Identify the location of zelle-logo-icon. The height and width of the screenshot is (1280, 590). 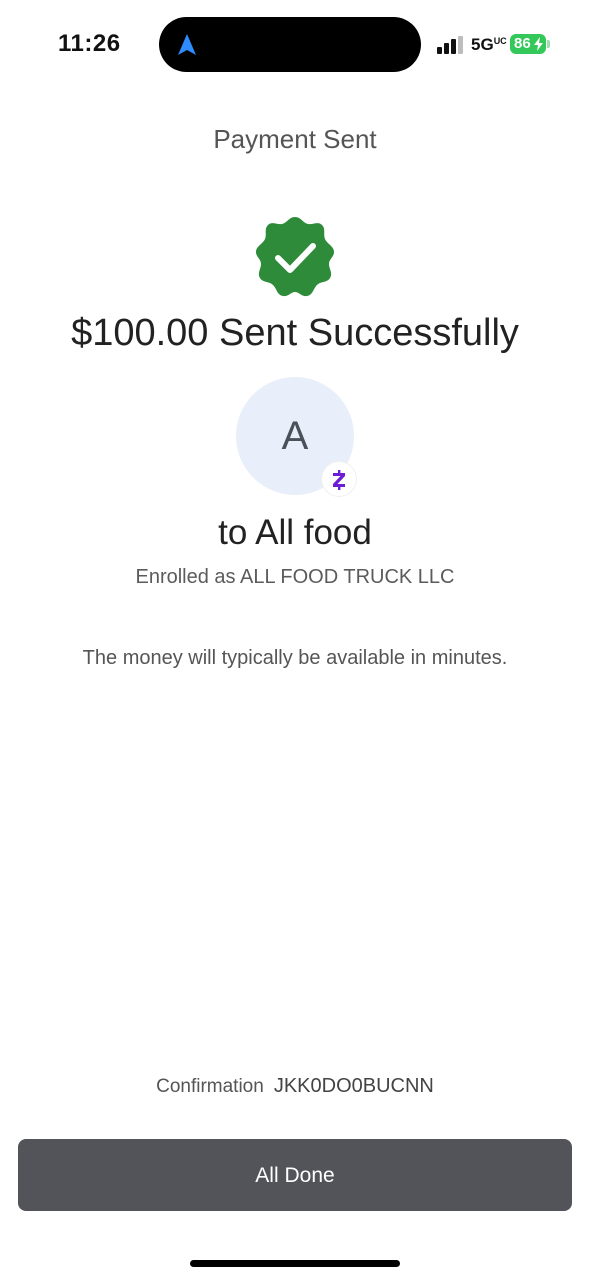
(339, 480).